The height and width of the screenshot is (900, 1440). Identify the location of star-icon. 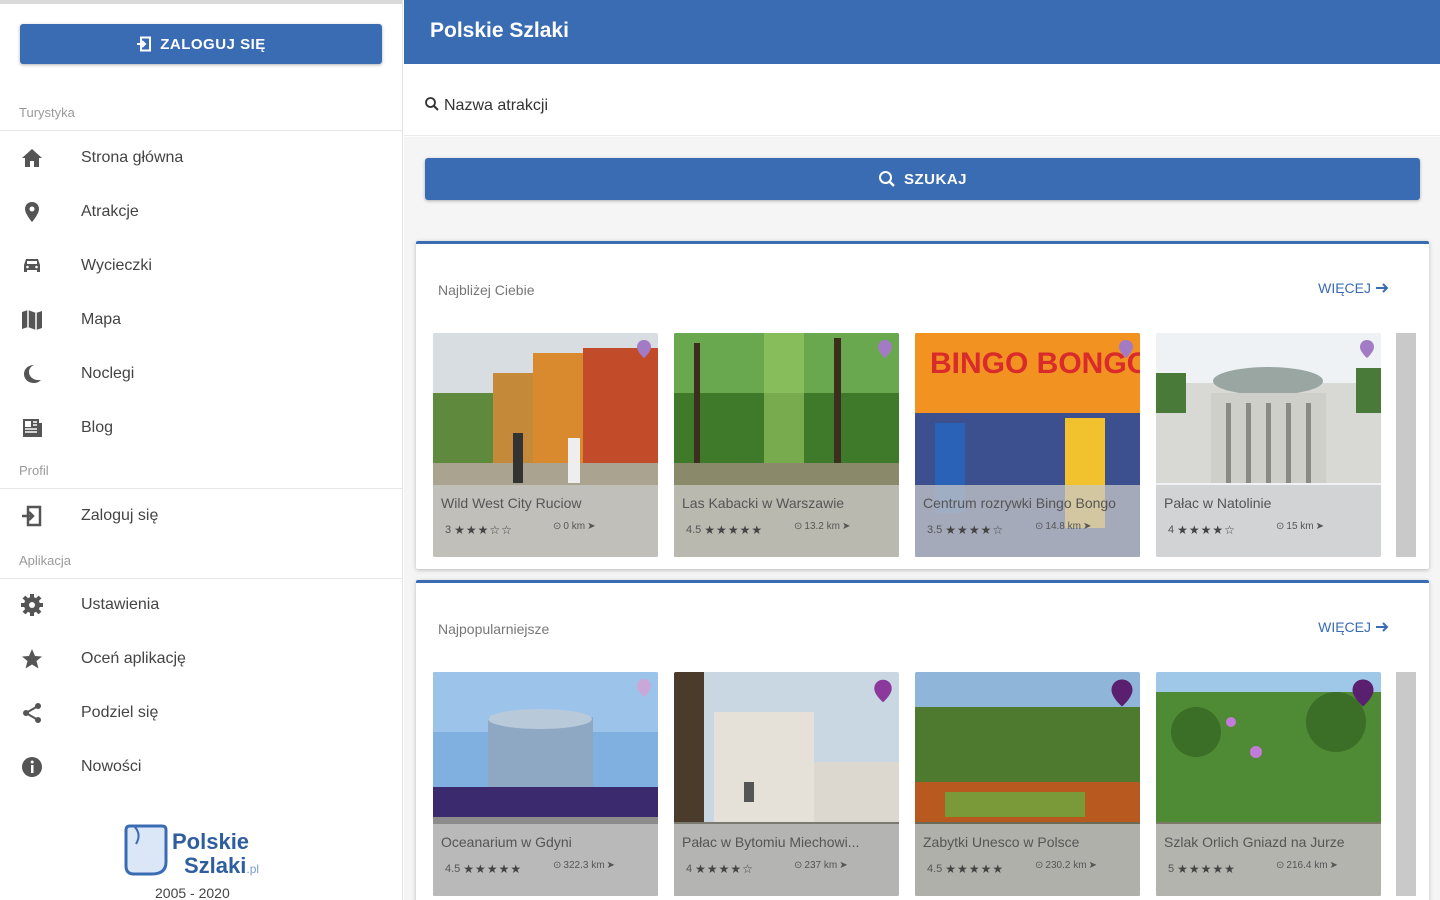
(32, 659).